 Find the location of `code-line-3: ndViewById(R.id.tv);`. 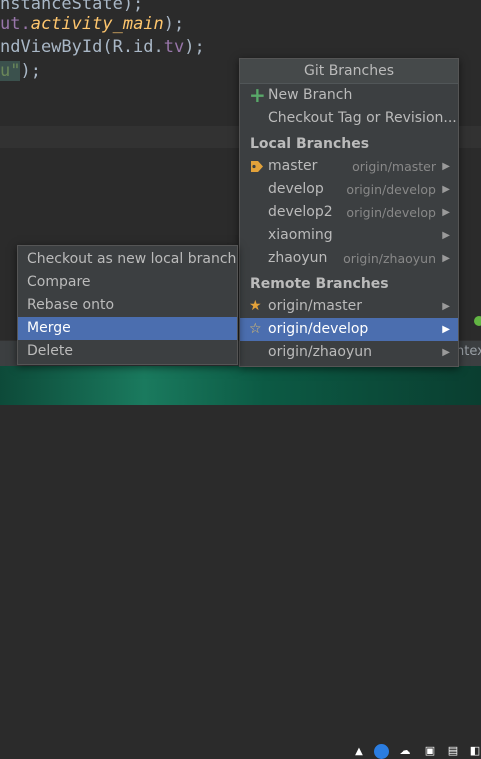

code-line-3: ndViewById(R.id.tv); is located at coordinates (102, 47).